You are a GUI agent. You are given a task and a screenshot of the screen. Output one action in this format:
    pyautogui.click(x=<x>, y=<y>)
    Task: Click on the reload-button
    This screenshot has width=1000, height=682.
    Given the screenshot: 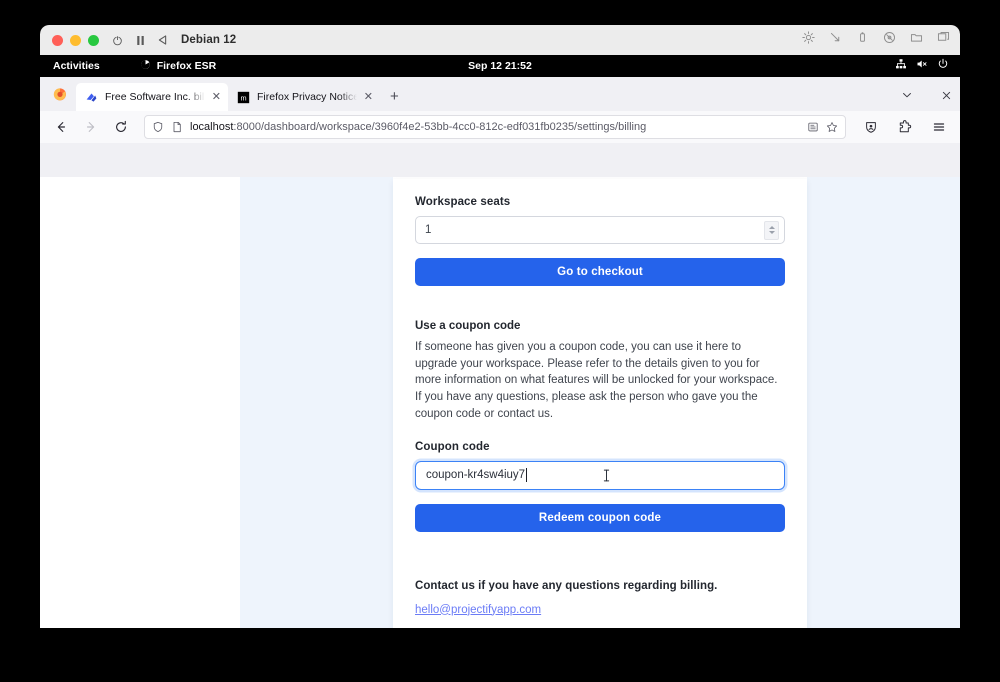 What is the action you would take?
    pyautogui.click(x=121, y=127)
    